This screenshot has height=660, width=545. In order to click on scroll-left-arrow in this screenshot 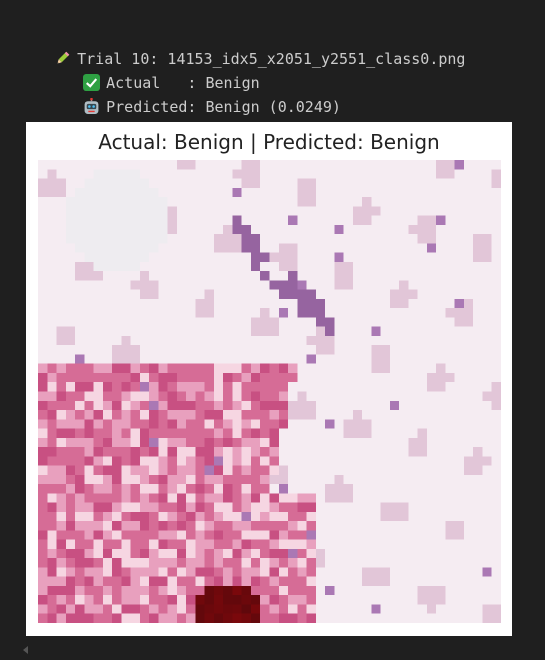, I will do `click(25, 650)`.